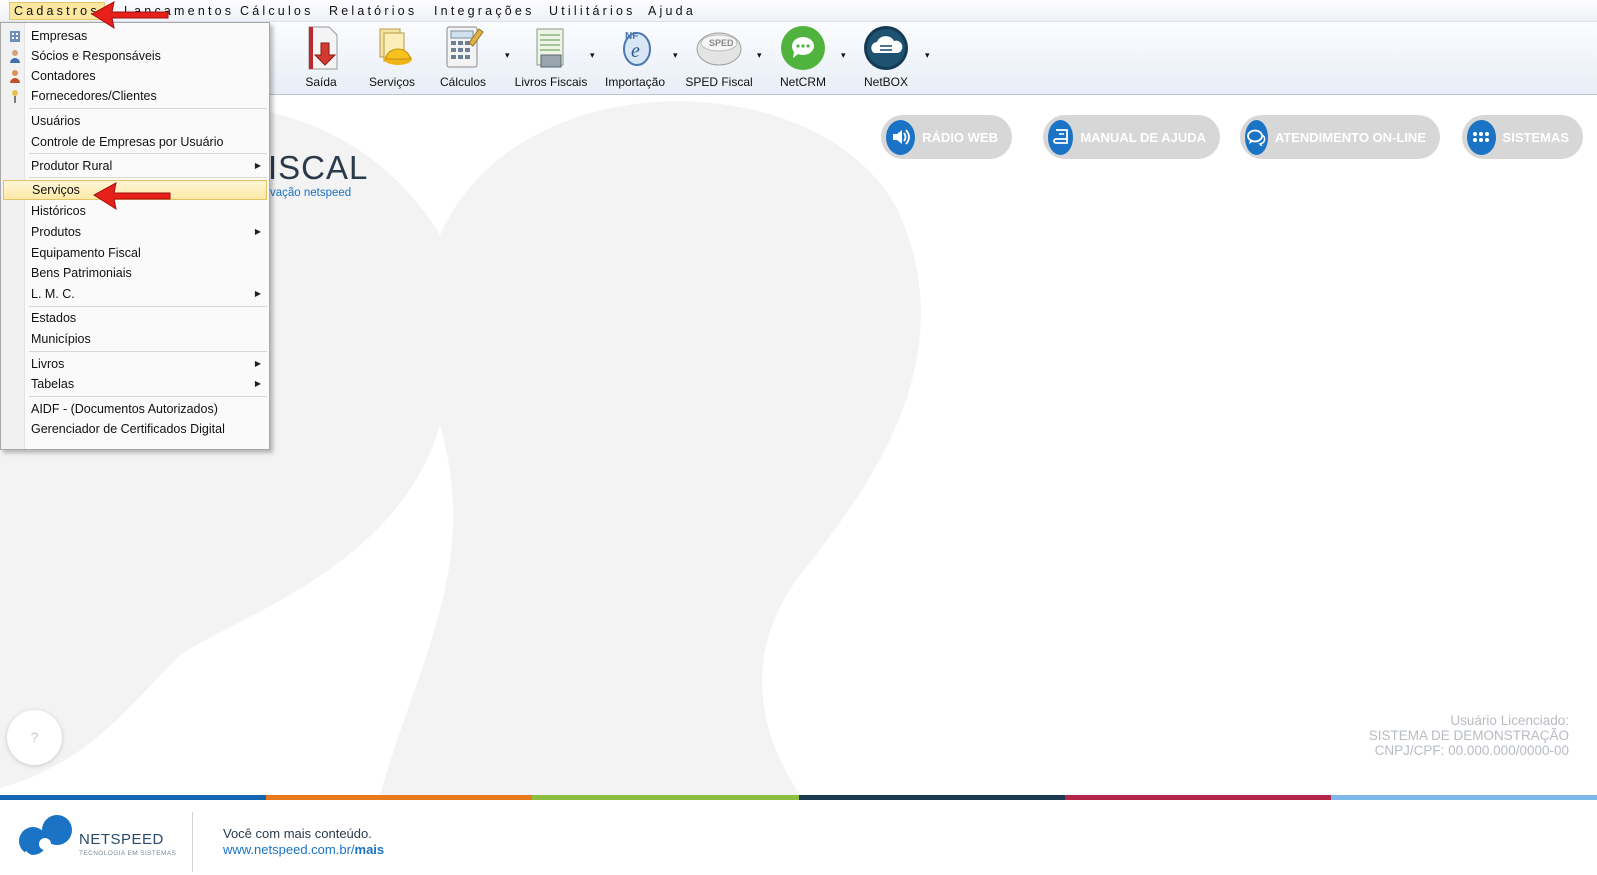 The height and width of the screenshot is (875, 1597). I want to click on toolbar-saida-button: Saída, so click(321, 58).